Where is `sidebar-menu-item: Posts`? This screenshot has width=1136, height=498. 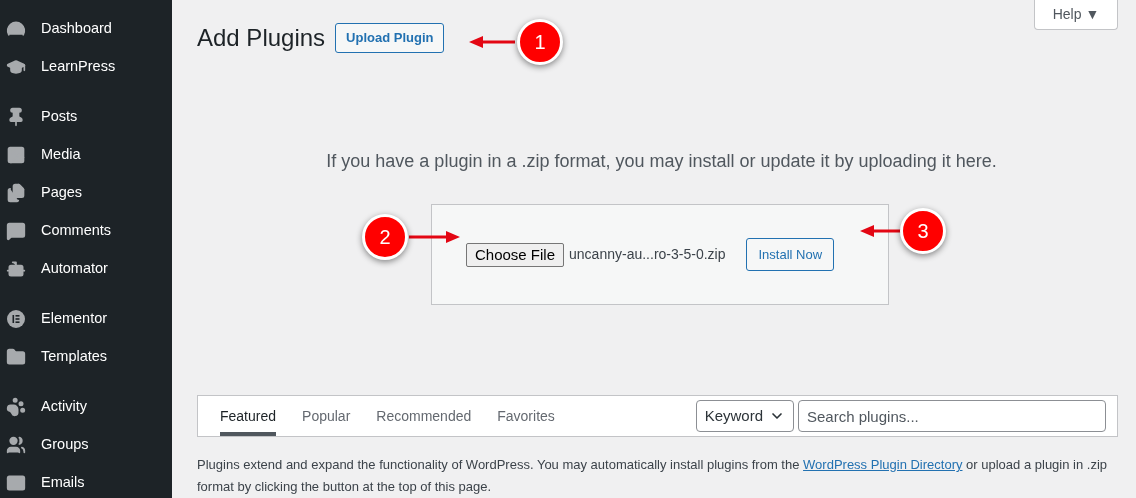
sidebar-menu-item: Posts is located at coordinates (86, 117).